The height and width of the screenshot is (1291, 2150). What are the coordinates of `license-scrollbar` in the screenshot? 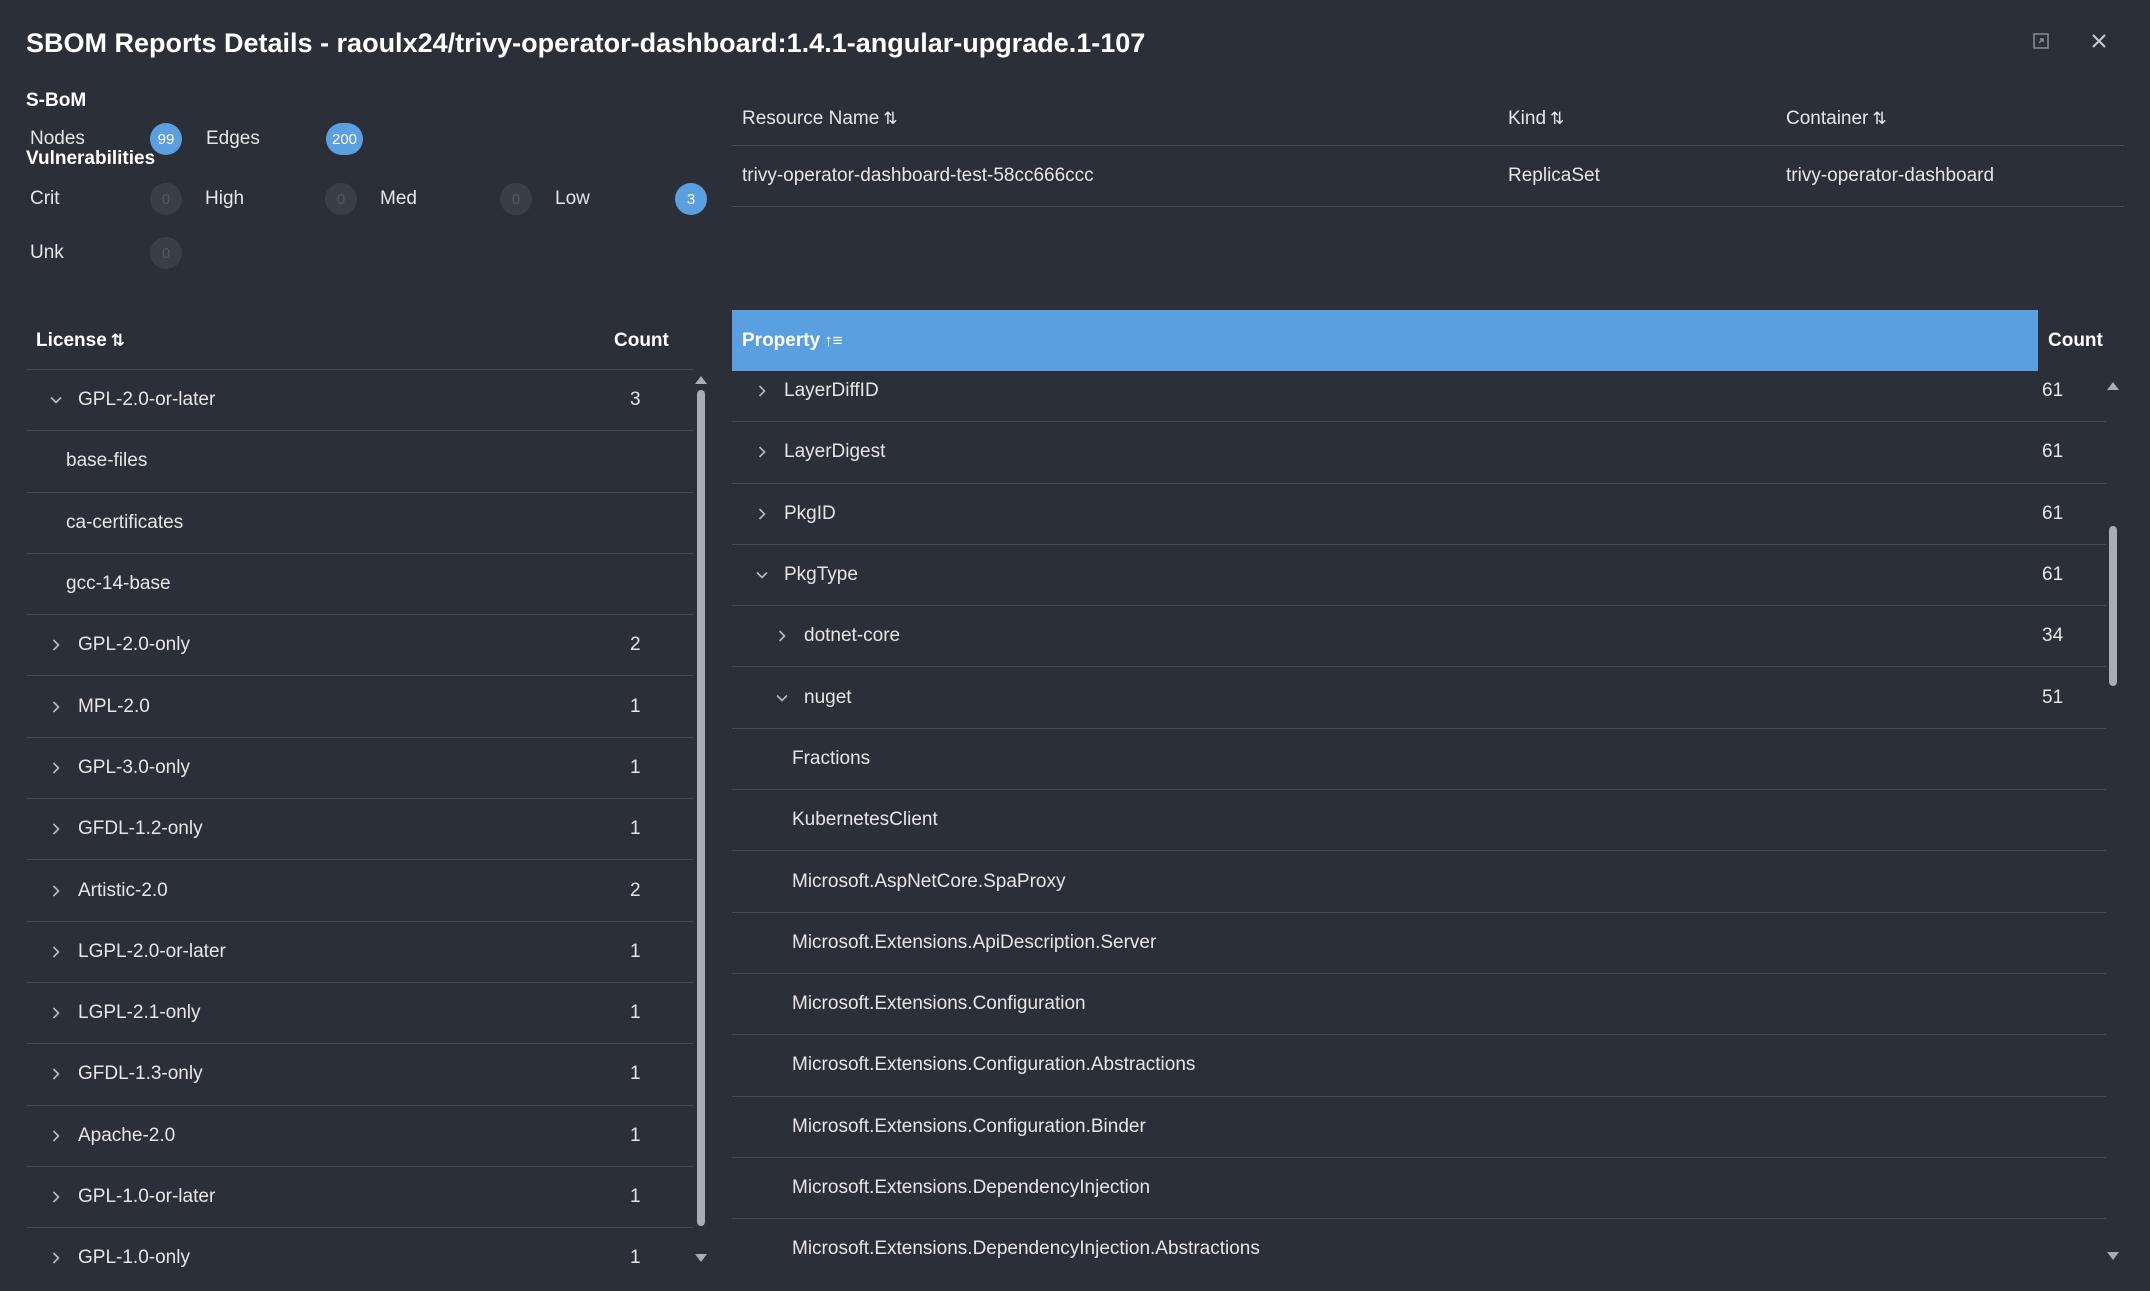 It's located at (701, 819).